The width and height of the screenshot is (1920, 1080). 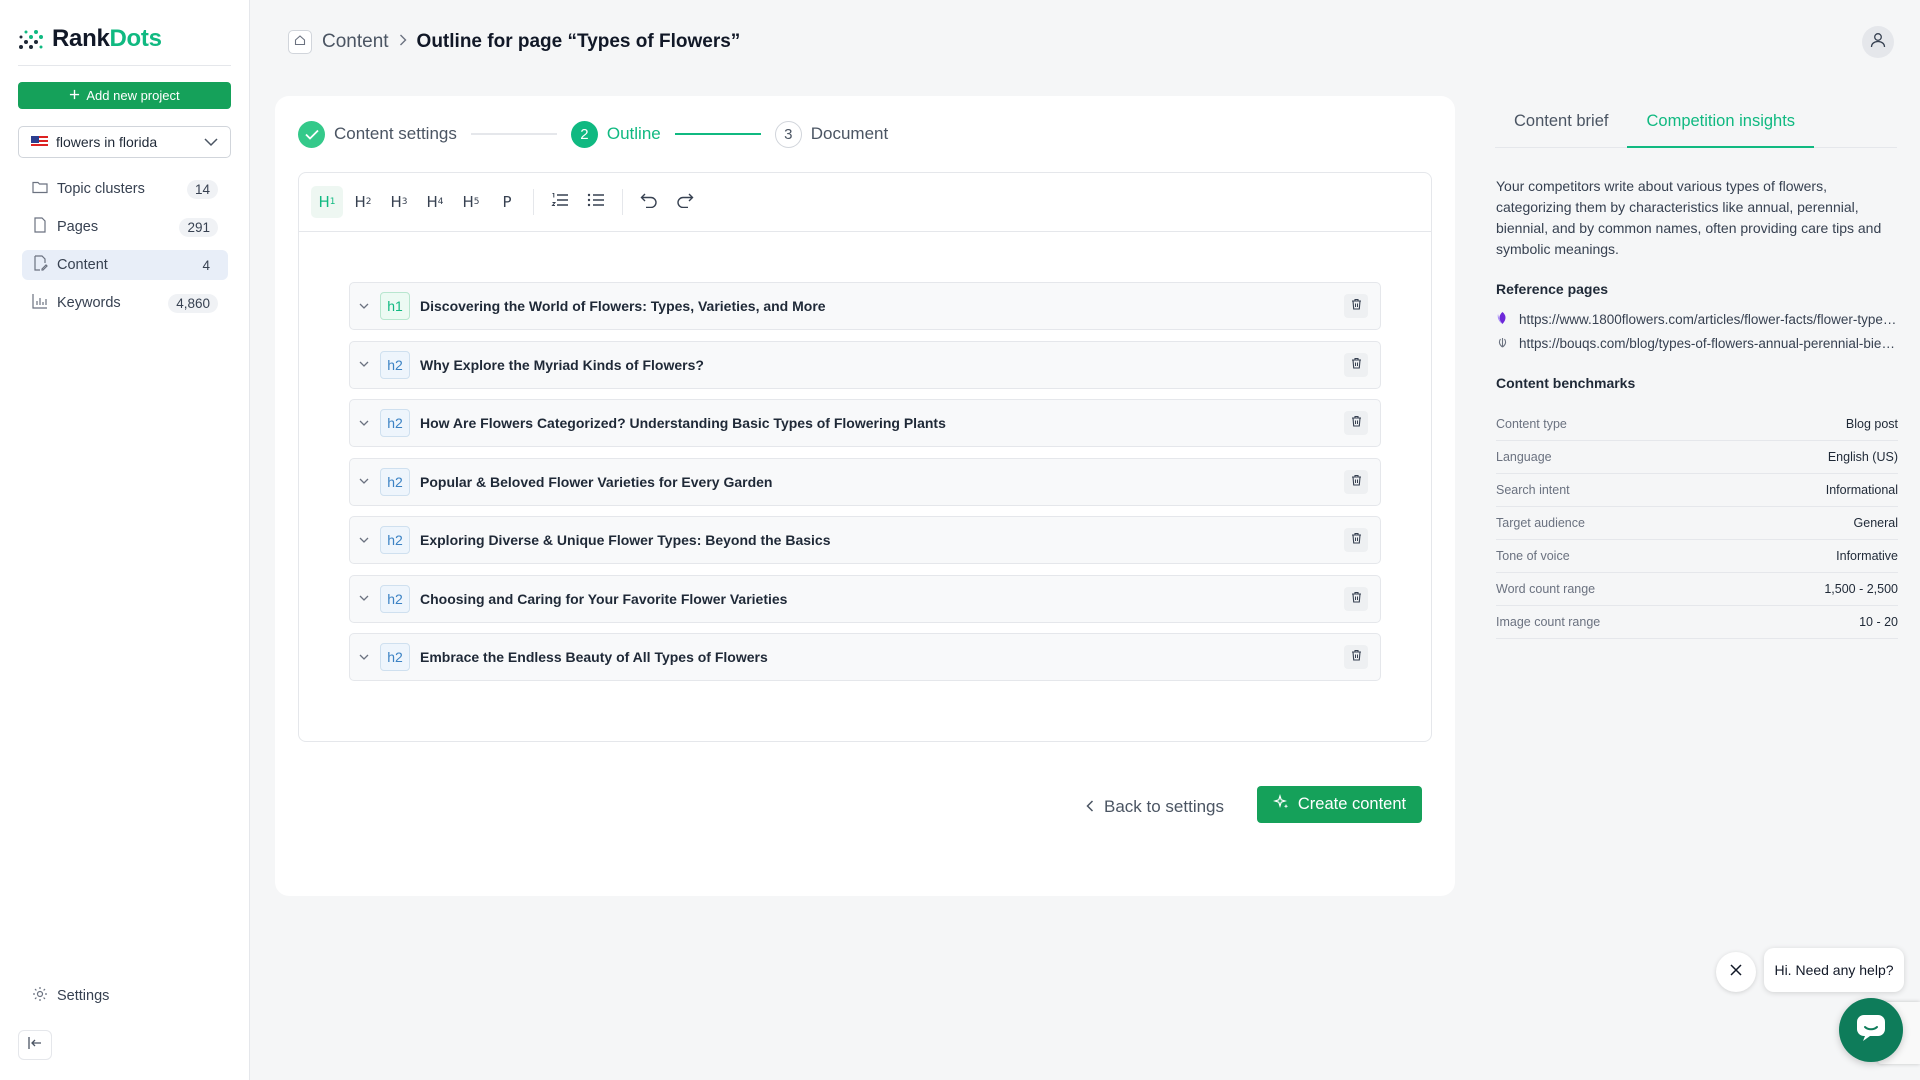 I want to click on home-icon, so click(x=300, y=42).